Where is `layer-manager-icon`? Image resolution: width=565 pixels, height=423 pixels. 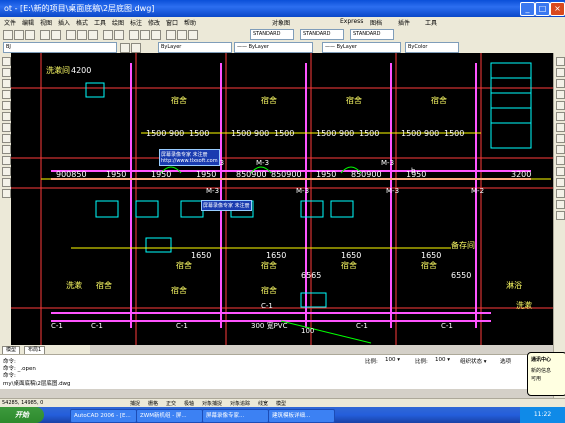 layer-manager-icon is located at coordinates (125, 48).